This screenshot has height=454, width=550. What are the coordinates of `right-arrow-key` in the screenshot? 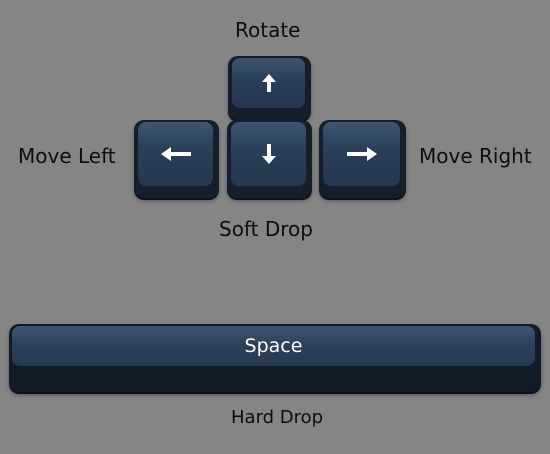 It's located at (362, 159).